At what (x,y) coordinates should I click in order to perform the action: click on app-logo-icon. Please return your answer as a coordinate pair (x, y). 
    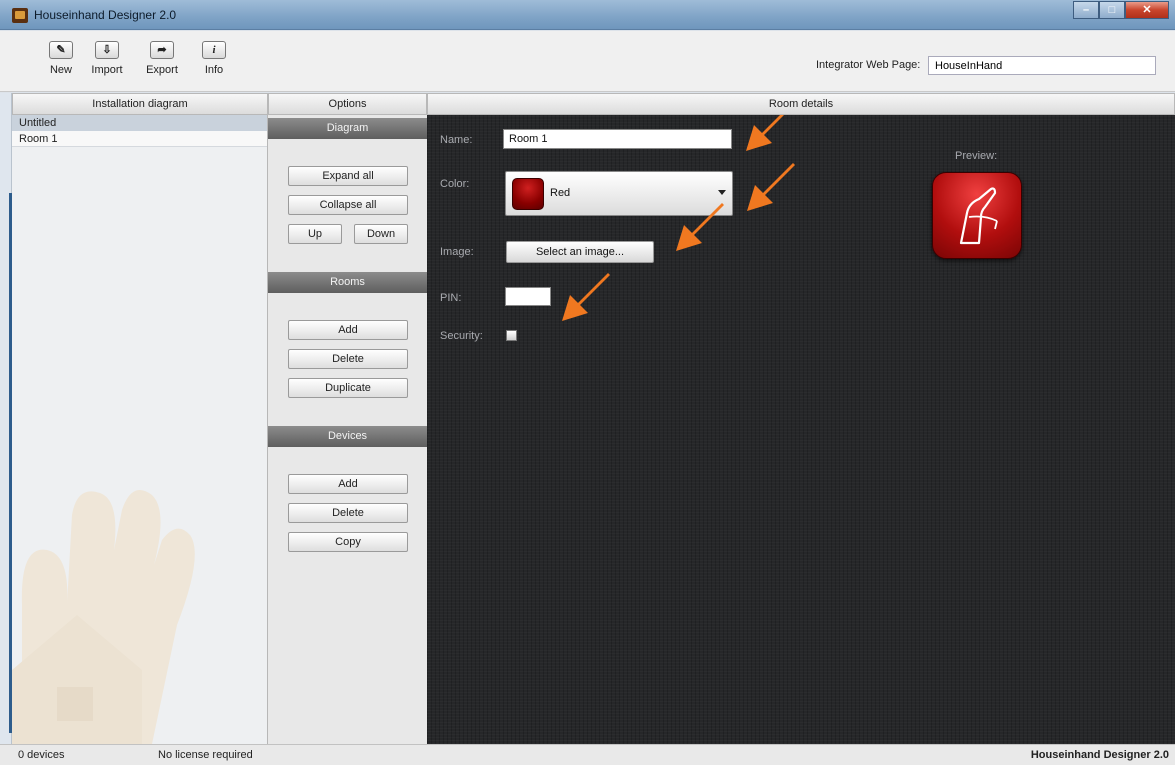
    Looking at the image, I should click on (20, 15).